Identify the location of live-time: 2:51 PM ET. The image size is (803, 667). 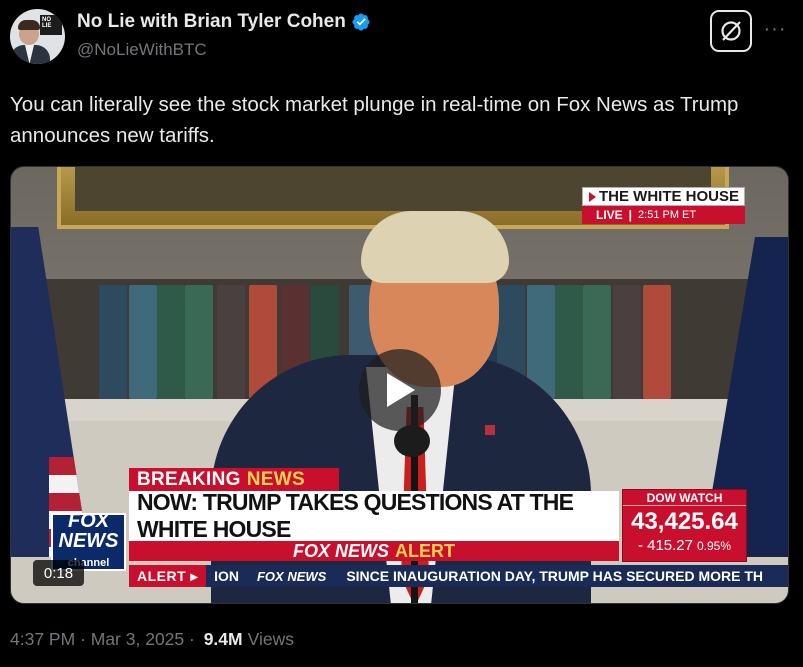
(667, 215).